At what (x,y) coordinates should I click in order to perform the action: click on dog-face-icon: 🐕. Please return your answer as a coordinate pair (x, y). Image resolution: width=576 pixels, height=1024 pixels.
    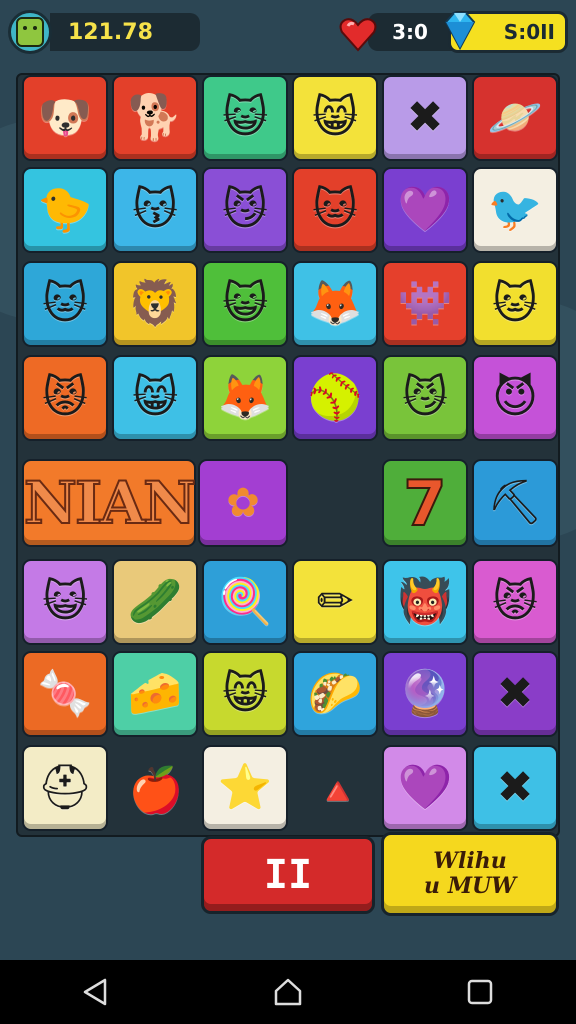
    Looking at the image, I should click on (155, 117).